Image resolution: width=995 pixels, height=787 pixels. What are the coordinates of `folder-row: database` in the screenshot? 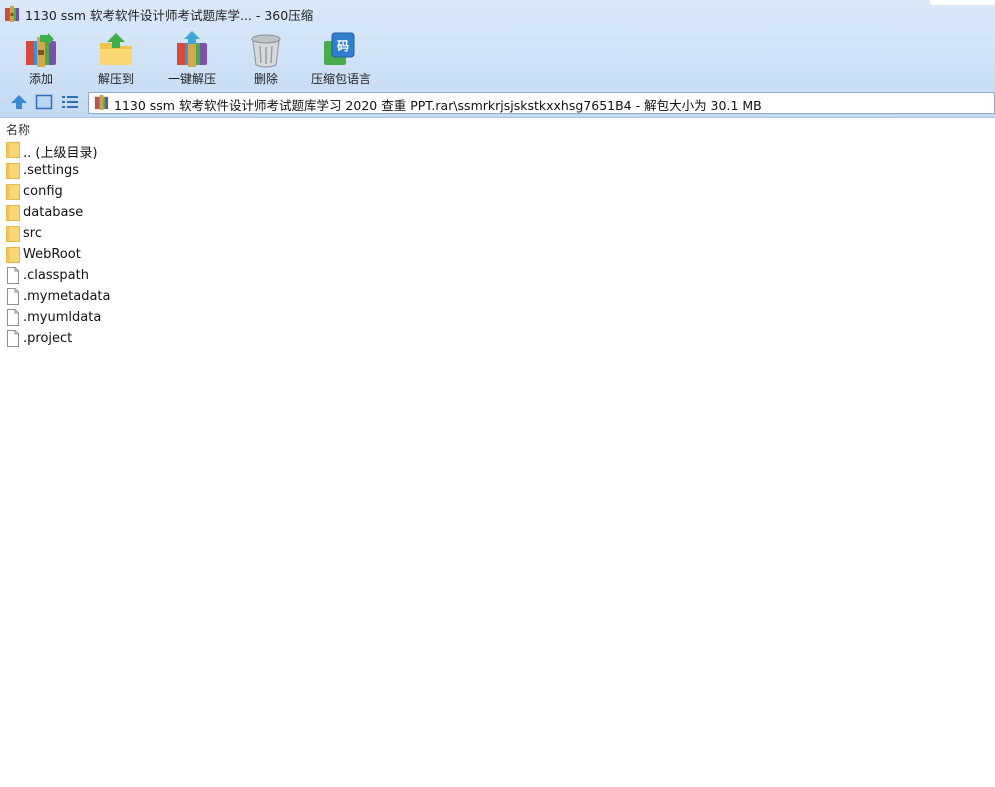 It's located at (497, 212).